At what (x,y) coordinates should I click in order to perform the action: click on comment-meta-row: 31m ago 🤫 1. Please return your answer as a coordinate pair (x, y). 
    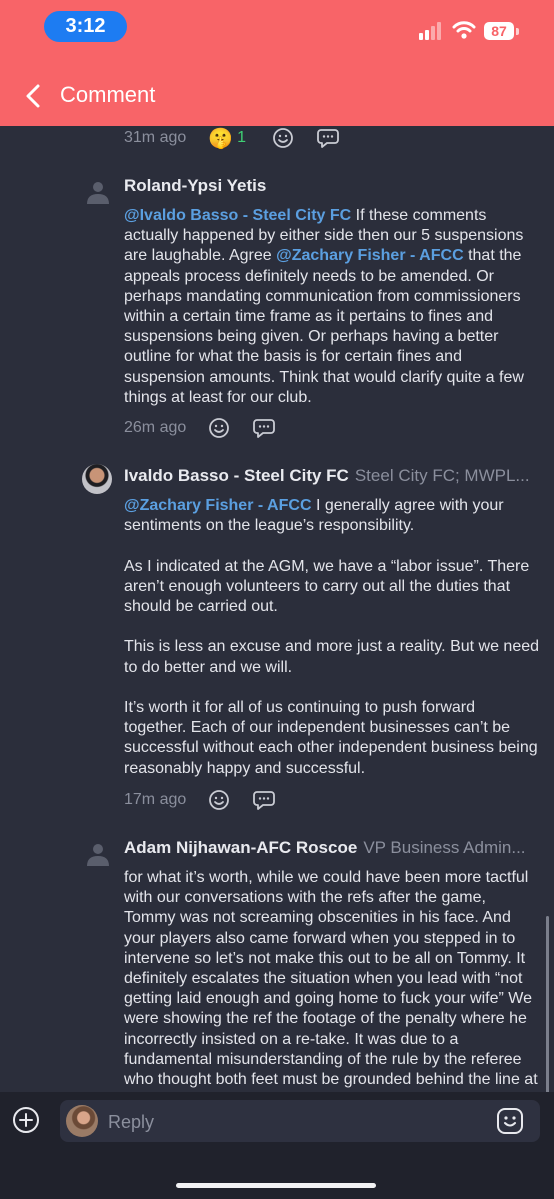
    Looking at the image, I should click on (232, 138).